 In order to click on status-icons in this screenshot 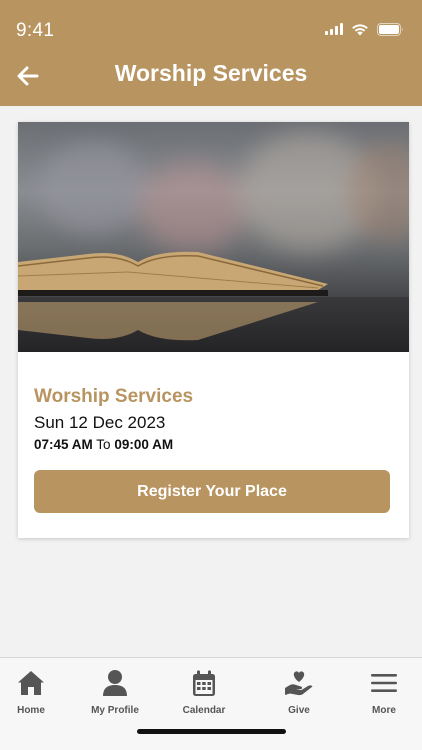, I will do `click(364, 29)`.